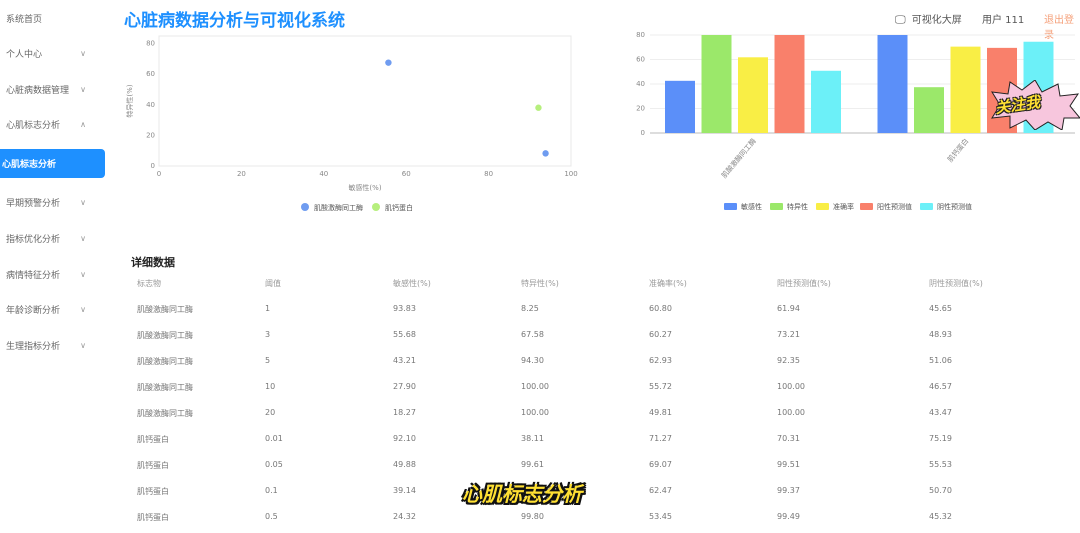  I want to click on table-row: 肌钙蛋白 0.01 92.10 38.11 71.27 70.31 75.19, so click(605, 439).